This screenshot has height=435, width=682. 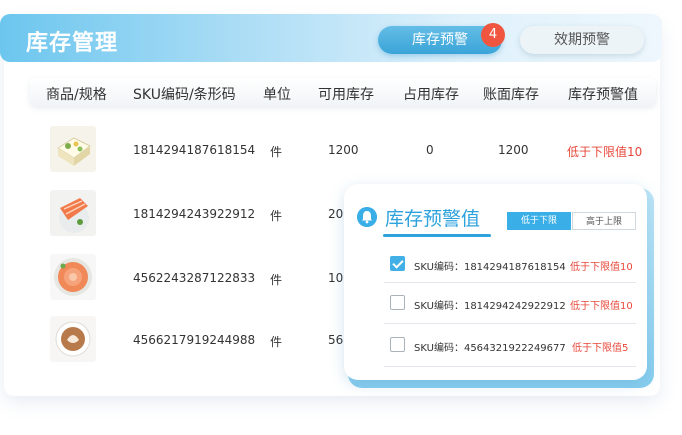 I want to click on tab-expiry-warning: 效期预警, so click(x=582, y=40).